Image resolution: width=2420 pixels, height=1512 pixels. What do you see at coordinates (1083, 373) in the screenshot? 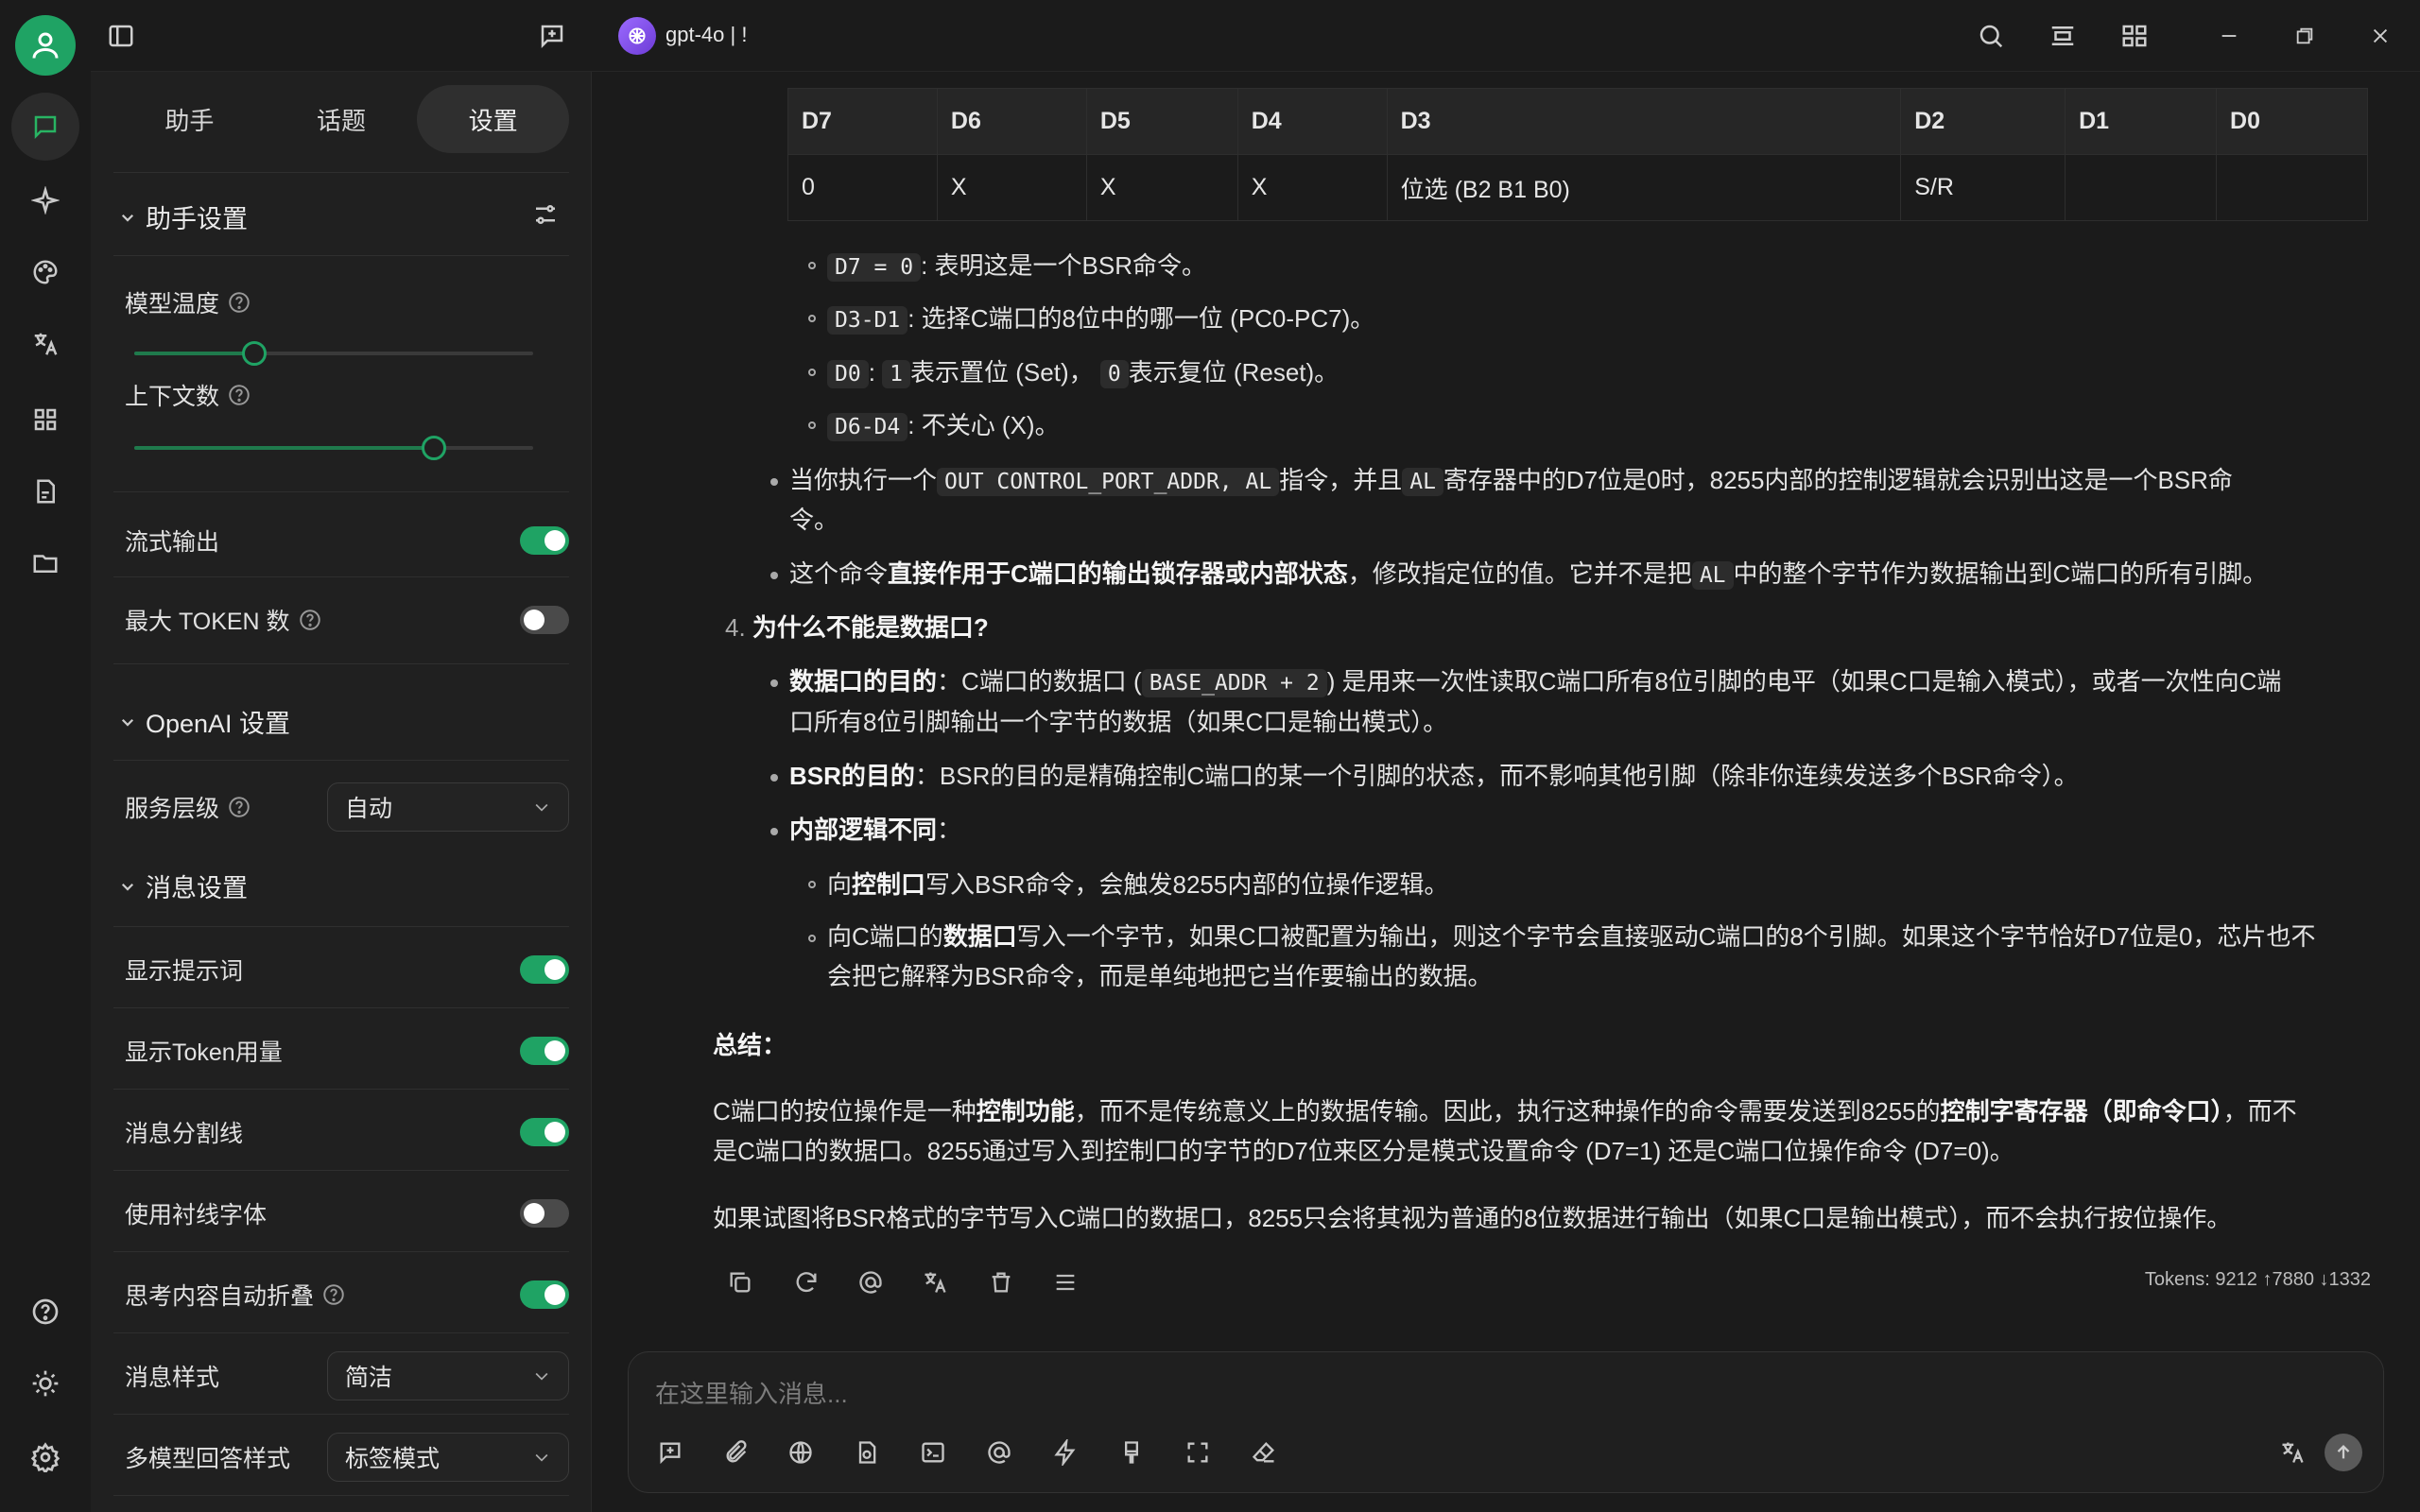
I see `list-item: D0: 1 表示置位 (Set)， 0 表示复位 (Reset)。` at bounding box center [1083, 373].